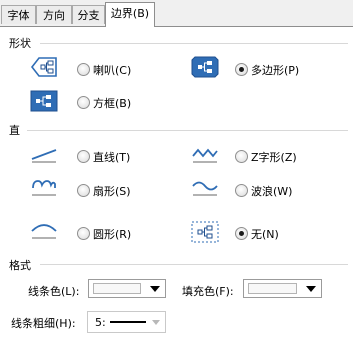 The height and width of the screenshot is (342, 353). Describe the element at coordinates (194, 43) in the screenshot. I see `section-shape-divider` at that location.